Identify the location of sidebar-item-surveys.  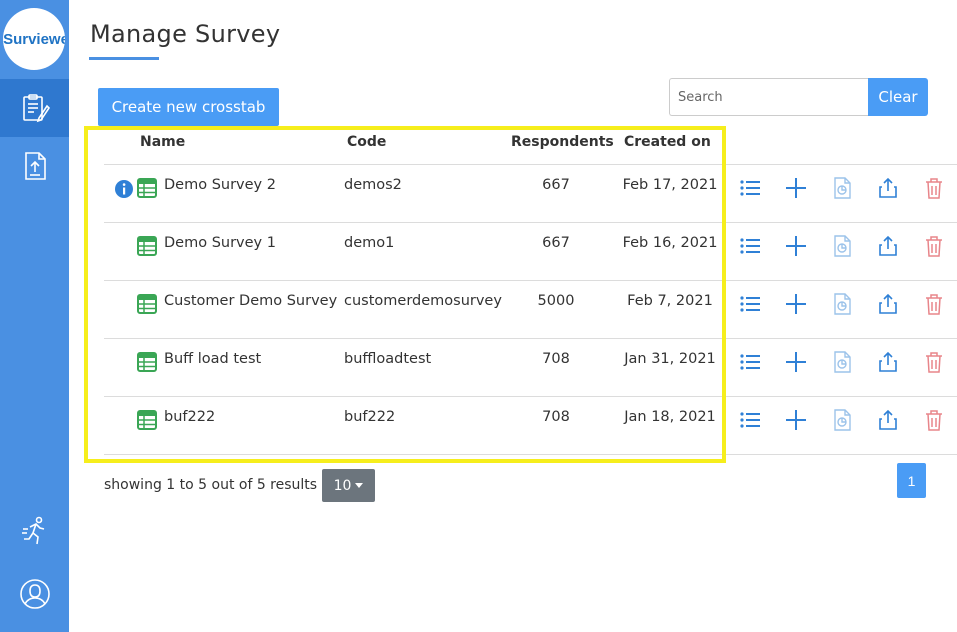
(34, 108).